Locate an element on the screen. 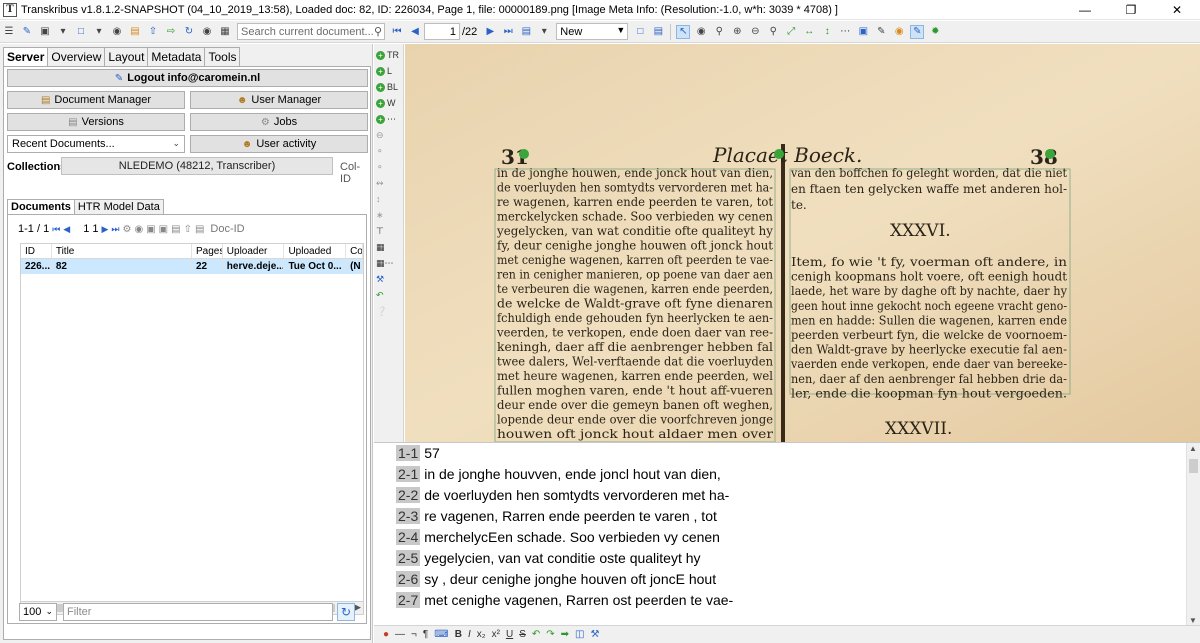 The width and height of the screenshot is (1200, 643). transcription-line: 1-1 57 is located at coordinates (418, 453).